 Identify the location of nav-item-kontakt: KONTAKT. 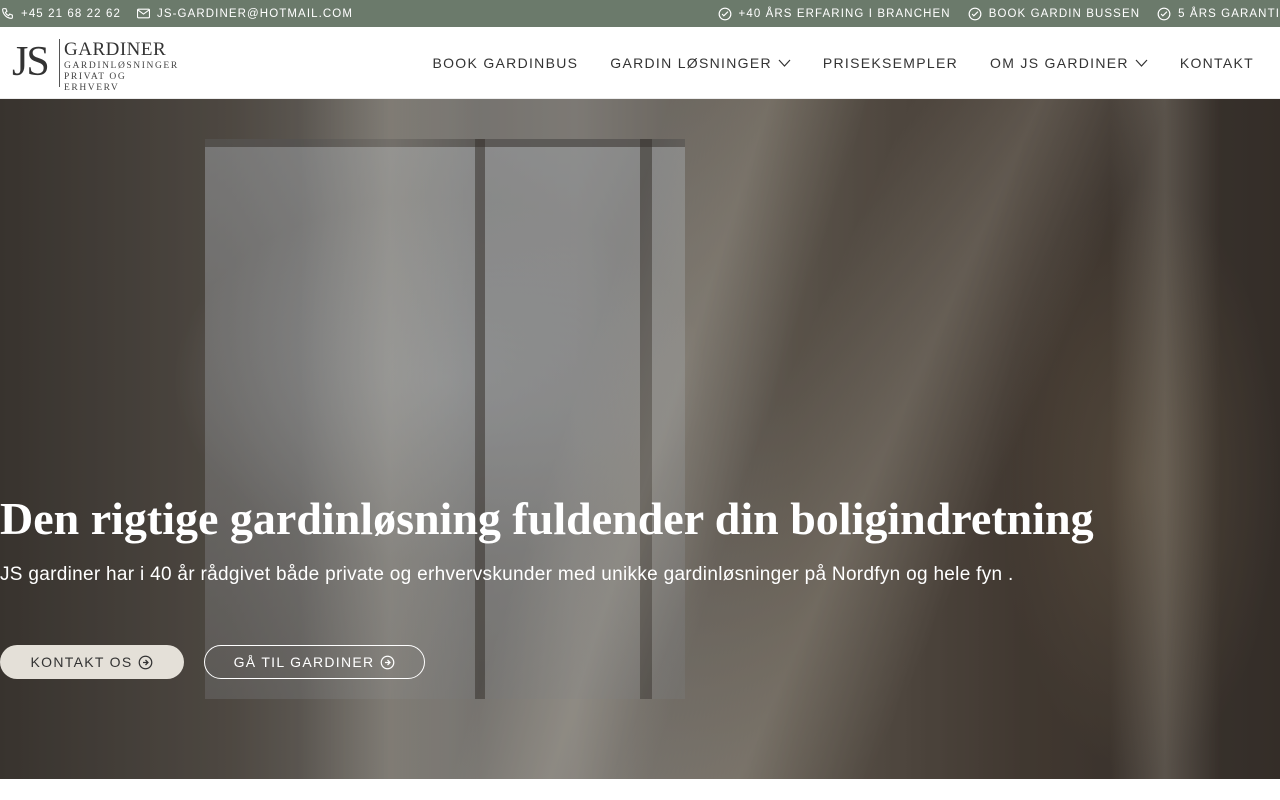
(1217, 63).